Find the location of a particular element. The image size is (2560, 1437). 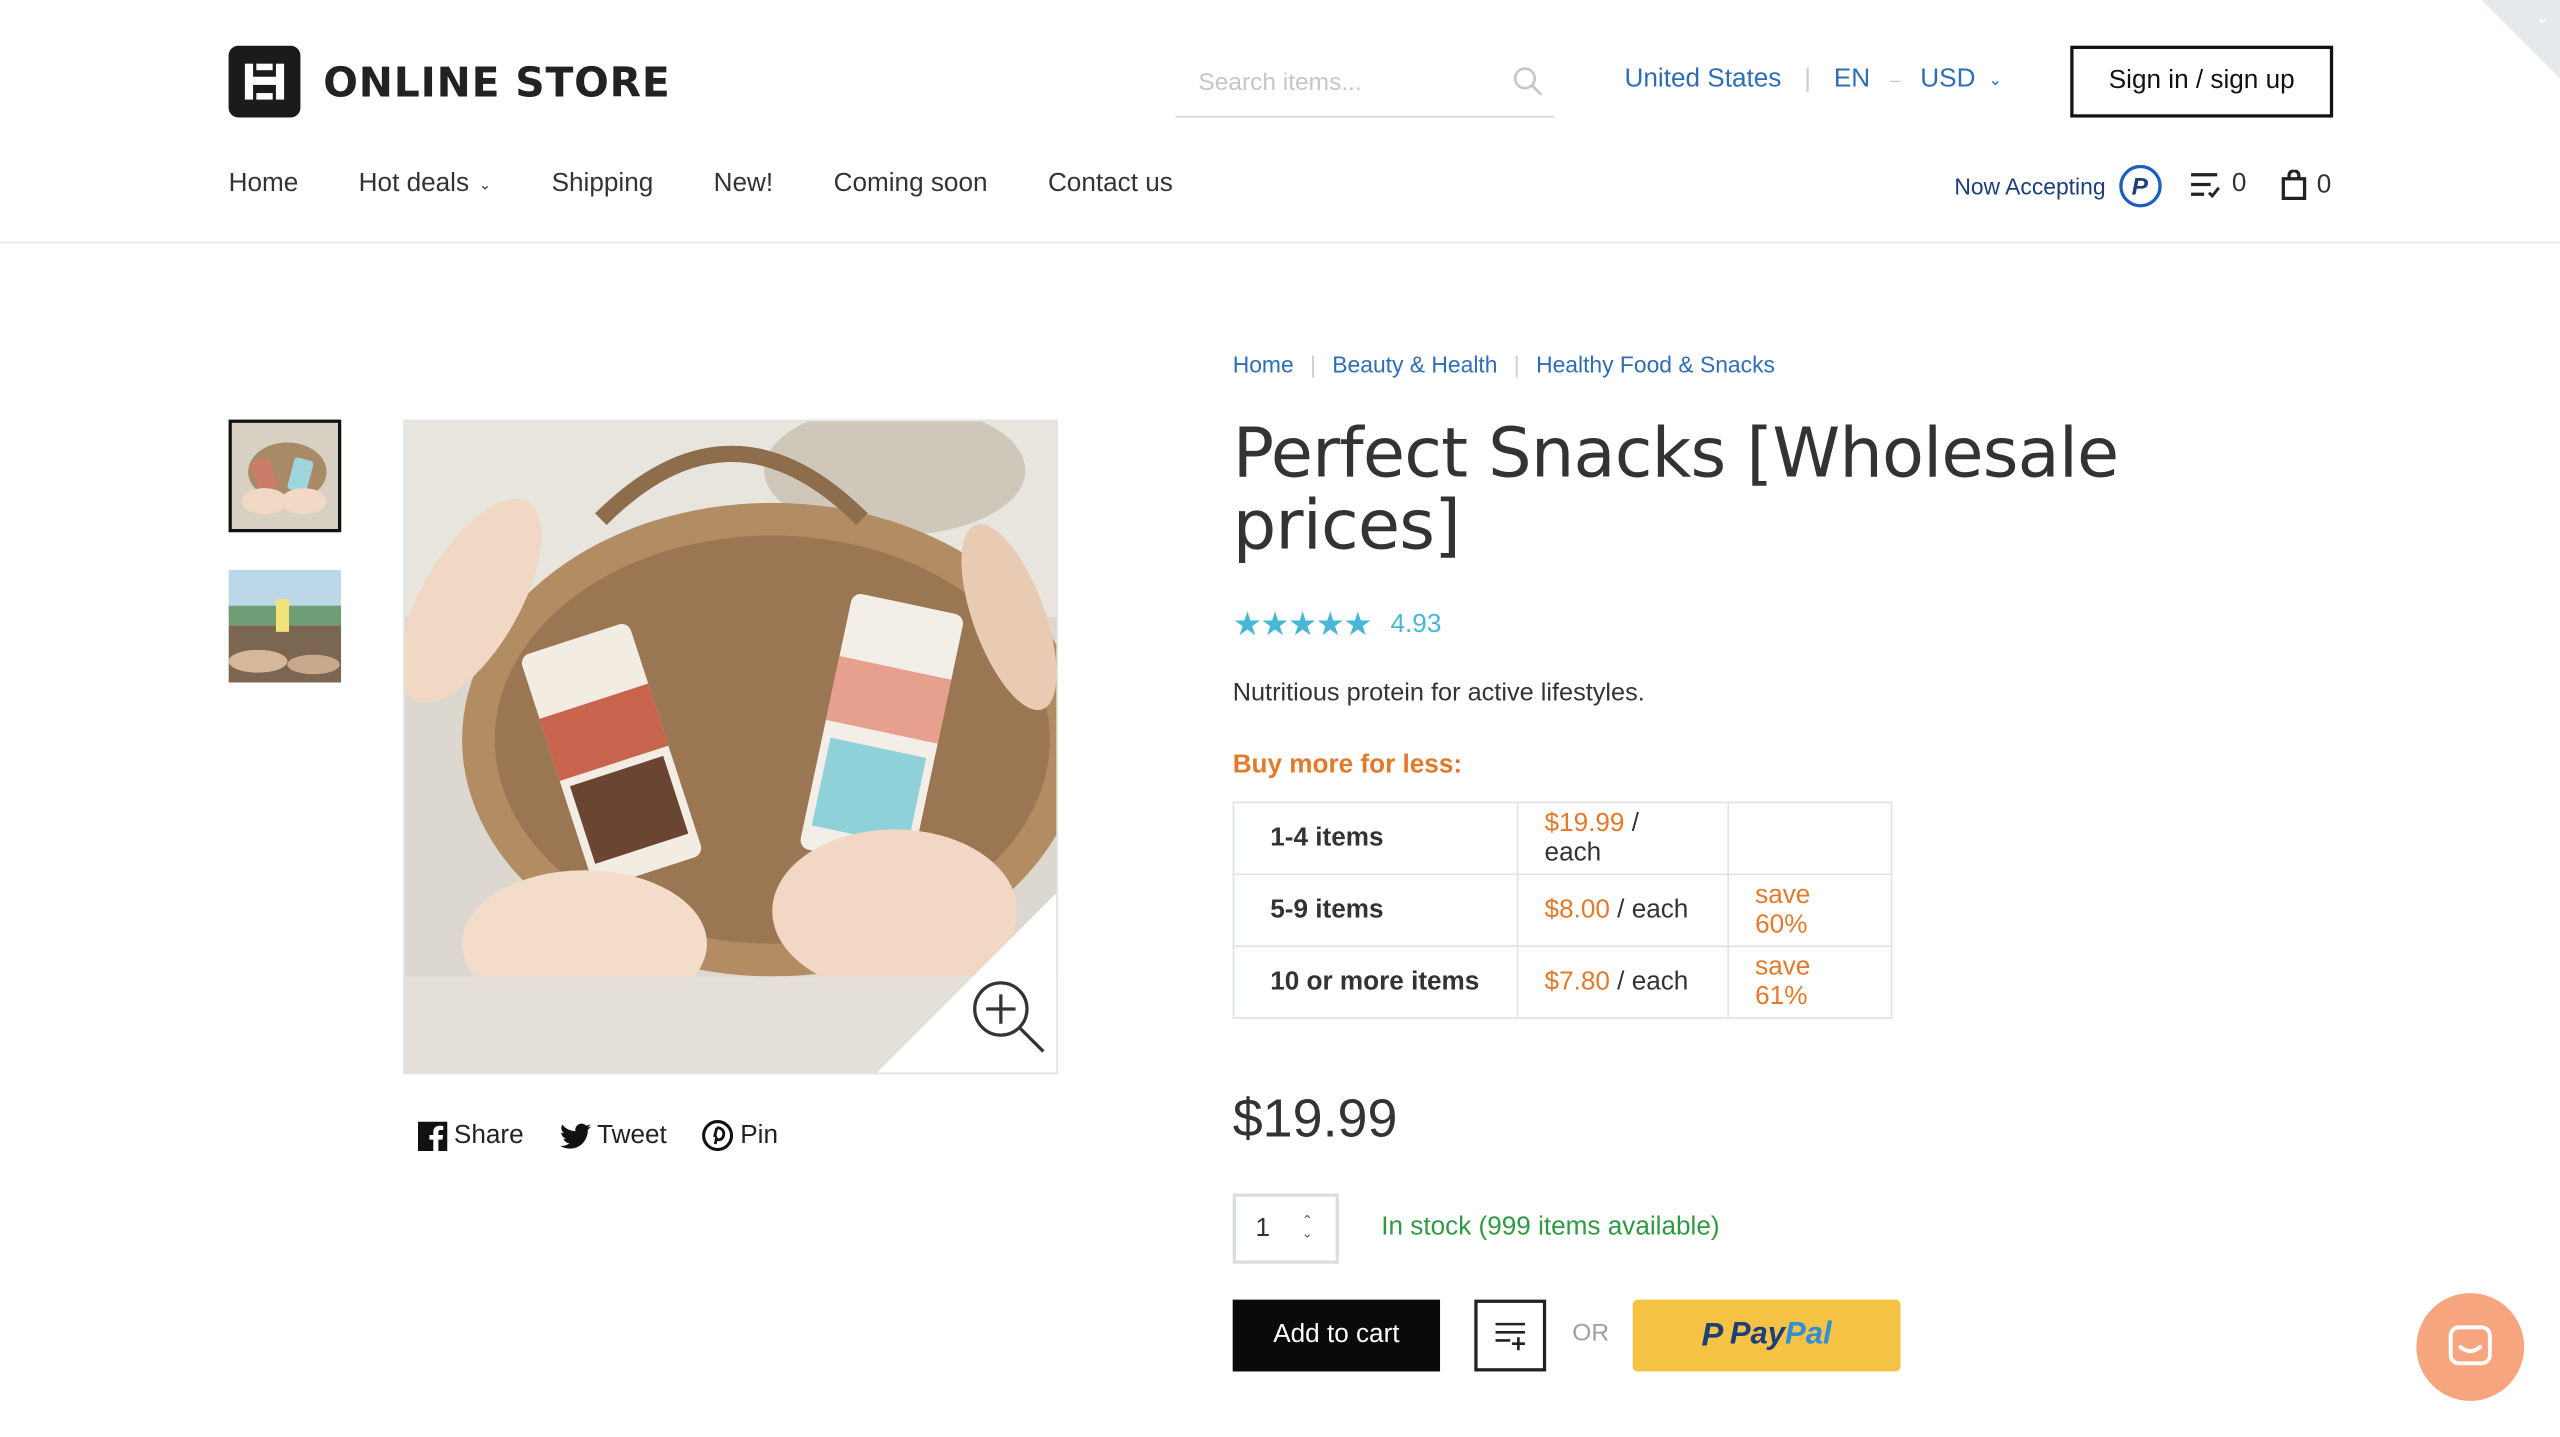

stock-status: In stock (999 items available) is located at coordinates (1550, 1227).